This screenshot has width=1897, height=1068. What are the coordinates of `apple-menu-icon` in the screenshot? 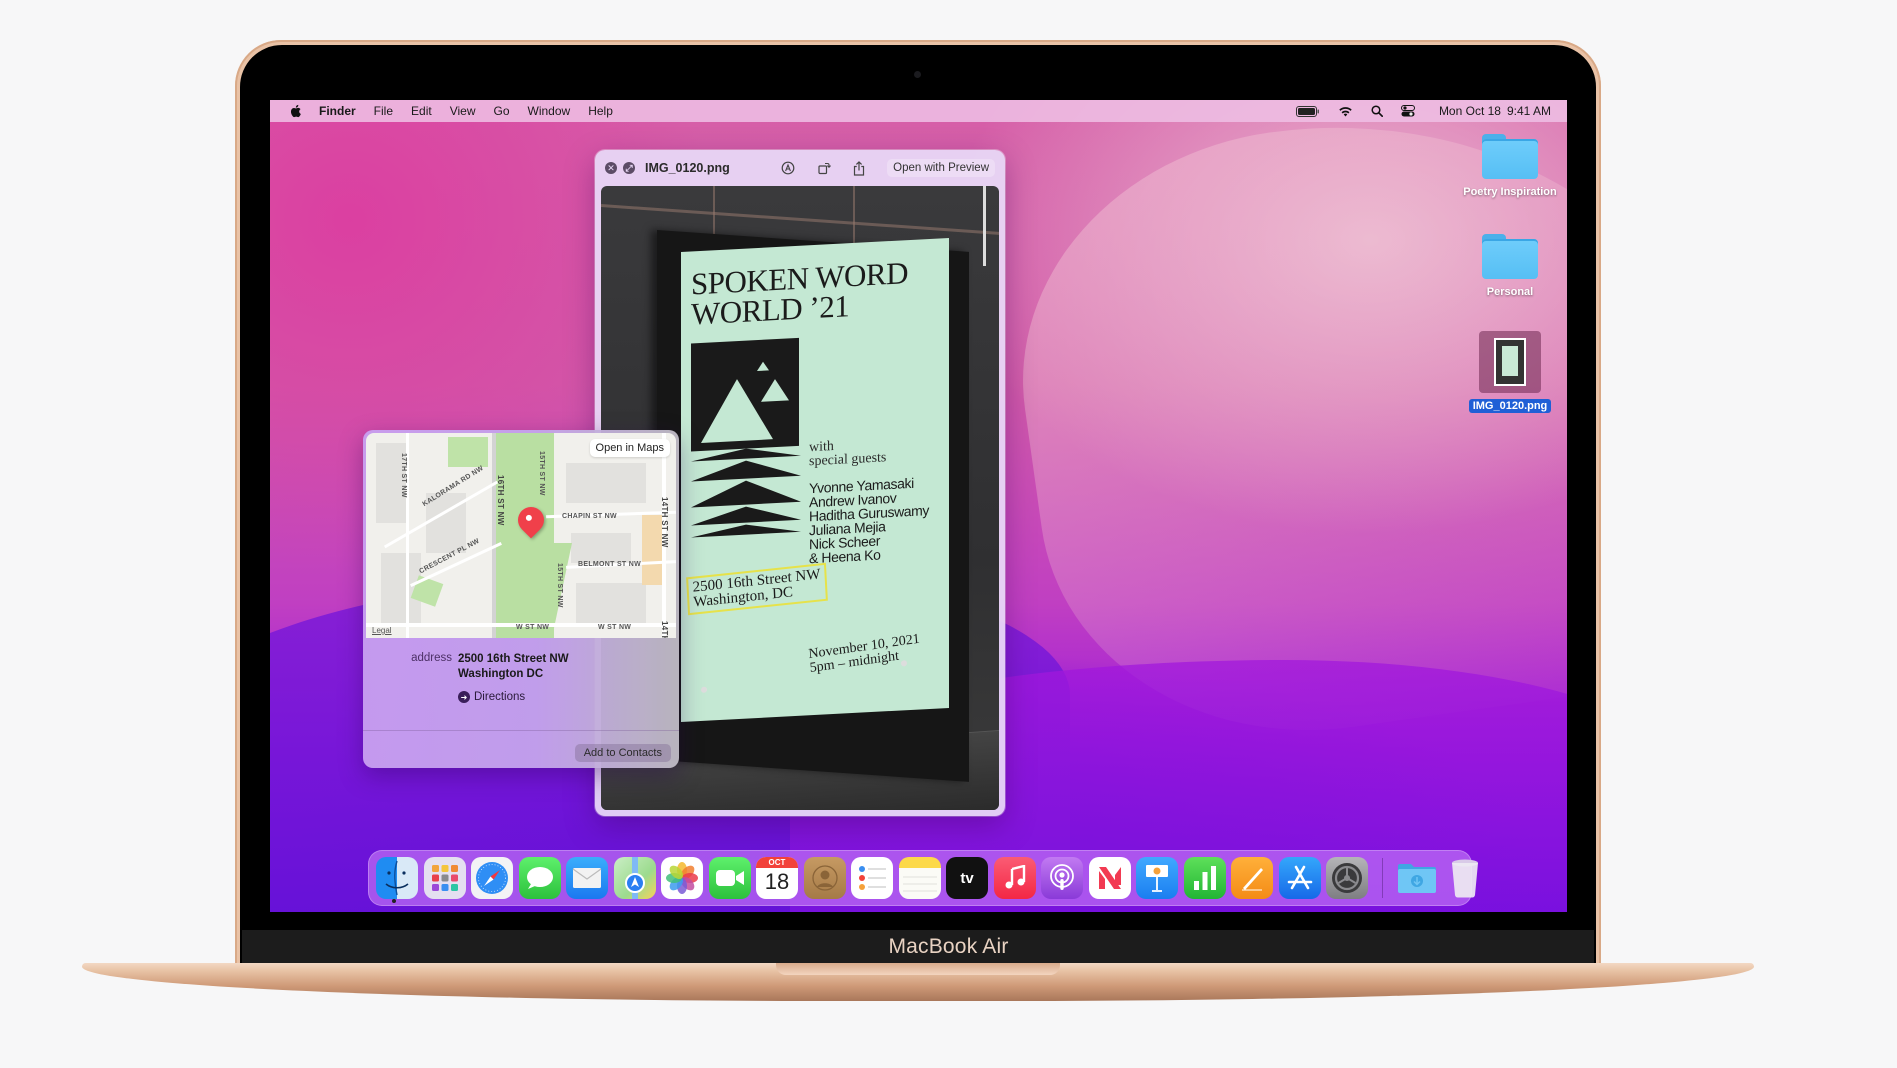 It's located at (296, 111).